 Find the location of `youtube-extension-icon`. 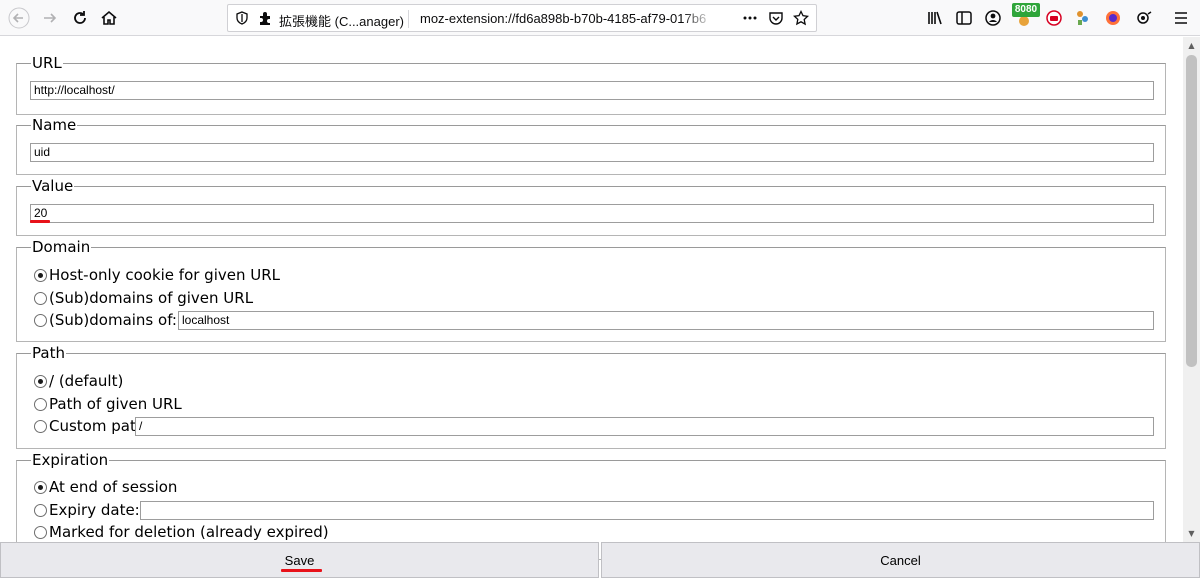

youtube-extension-icon is located at coordinates (1054, 18).